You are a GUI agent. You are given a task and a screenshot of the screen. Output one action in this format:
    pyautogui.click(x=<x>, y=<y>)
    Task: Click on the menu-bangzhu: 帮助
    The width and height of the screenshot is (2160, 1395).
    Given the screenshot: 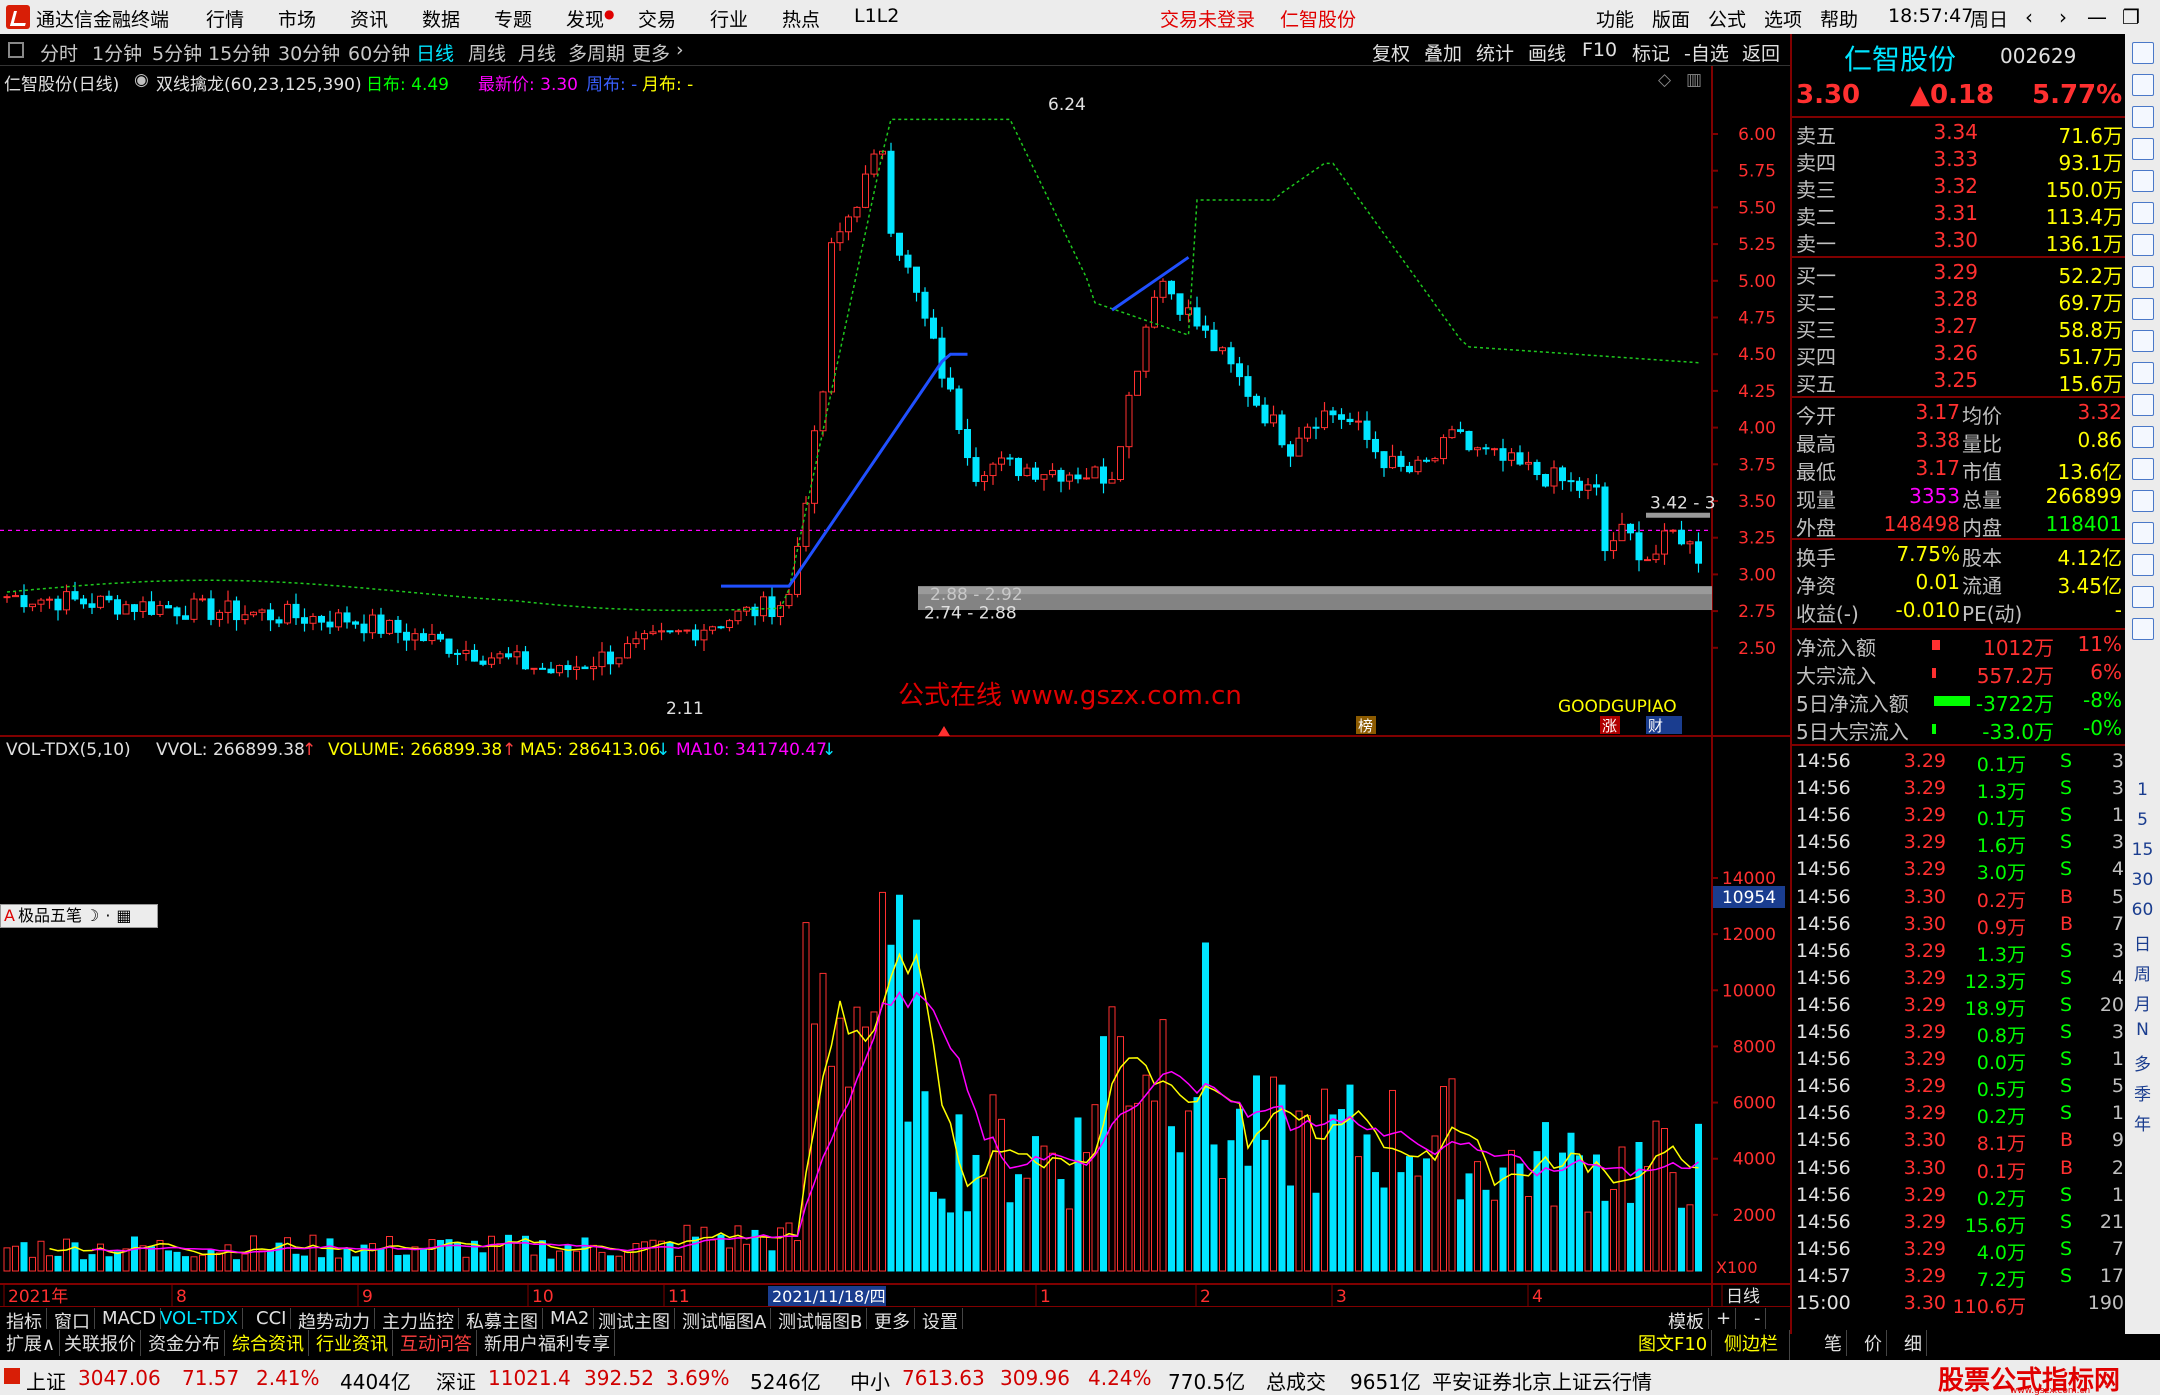 What is the action you would take?
    pyautogui.click(x=1839, y=18)
    